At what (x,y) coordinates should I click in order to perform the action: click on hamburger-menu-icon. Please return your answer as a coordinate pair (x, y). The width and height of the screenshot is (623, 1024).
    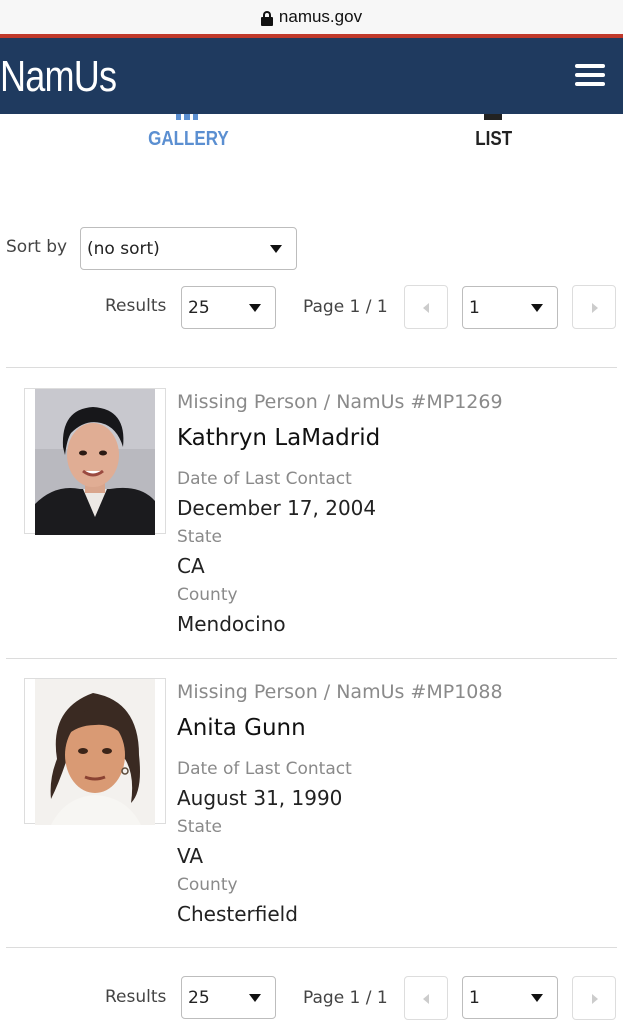
    Looking at the image, I should click on (590, 76).